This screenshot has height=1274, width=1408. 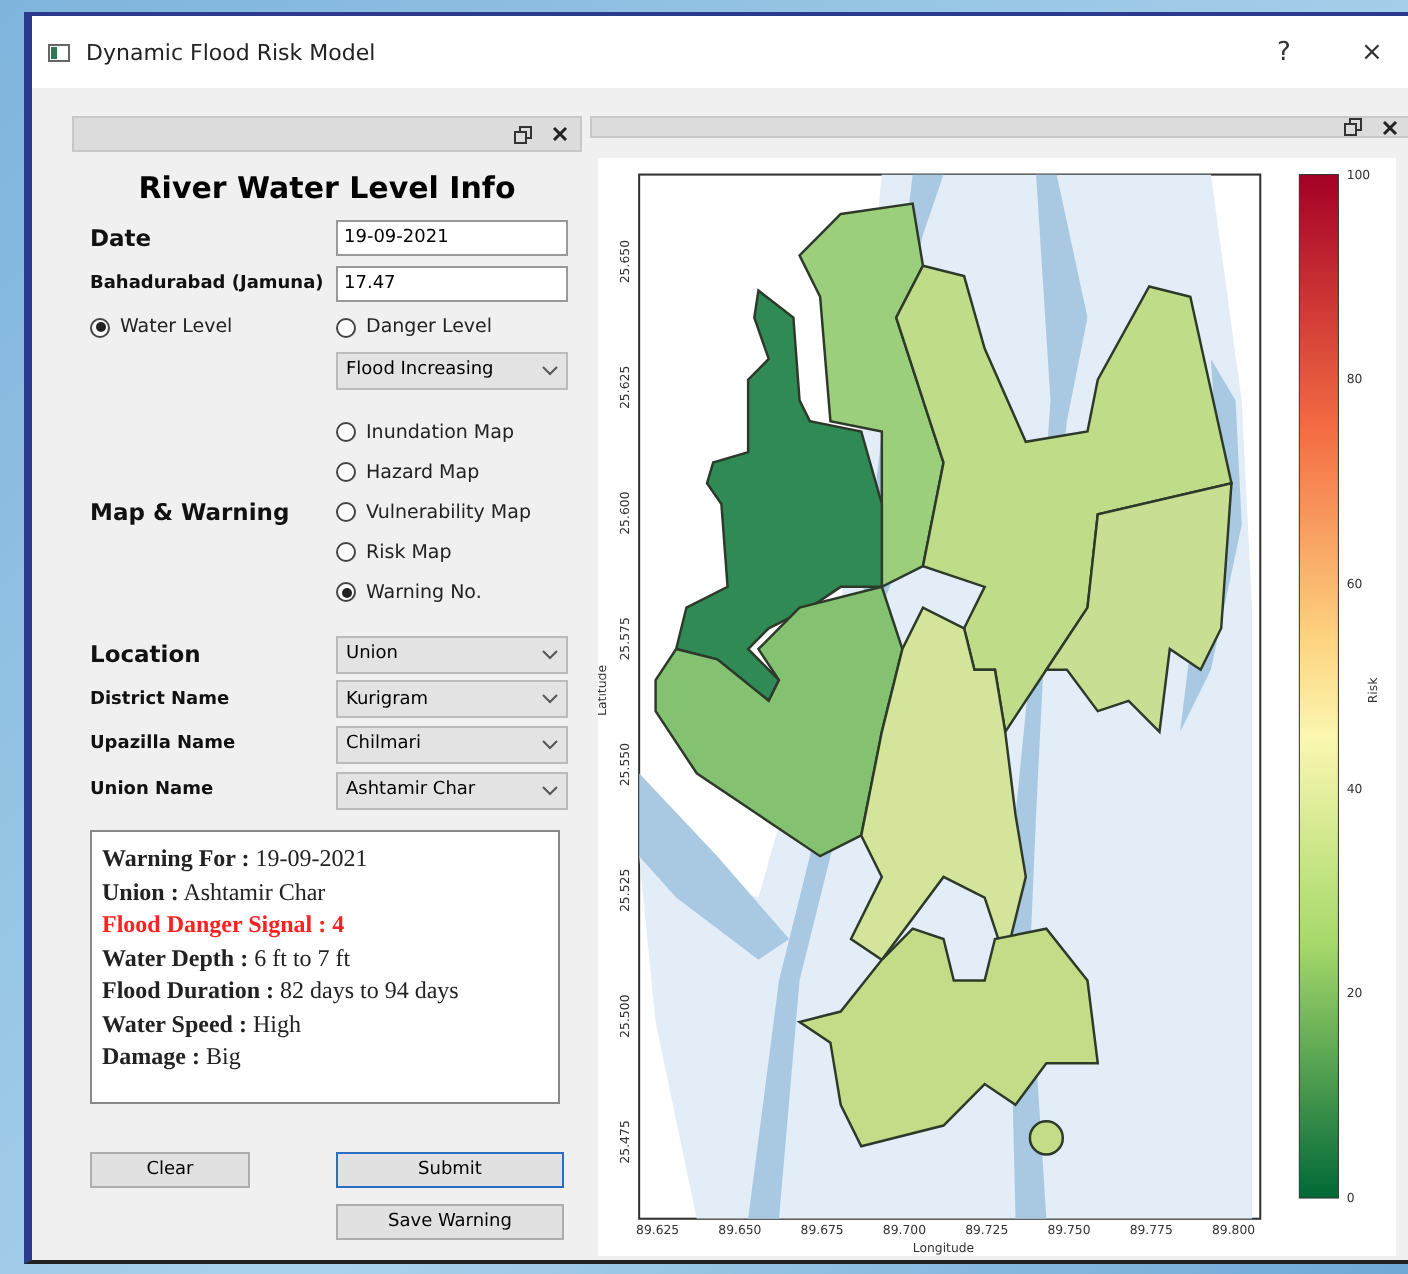 What do you see at coordinates (452, 654) in the screenshot?
I see `dropdown: Union` at bounding box center [452, 654].